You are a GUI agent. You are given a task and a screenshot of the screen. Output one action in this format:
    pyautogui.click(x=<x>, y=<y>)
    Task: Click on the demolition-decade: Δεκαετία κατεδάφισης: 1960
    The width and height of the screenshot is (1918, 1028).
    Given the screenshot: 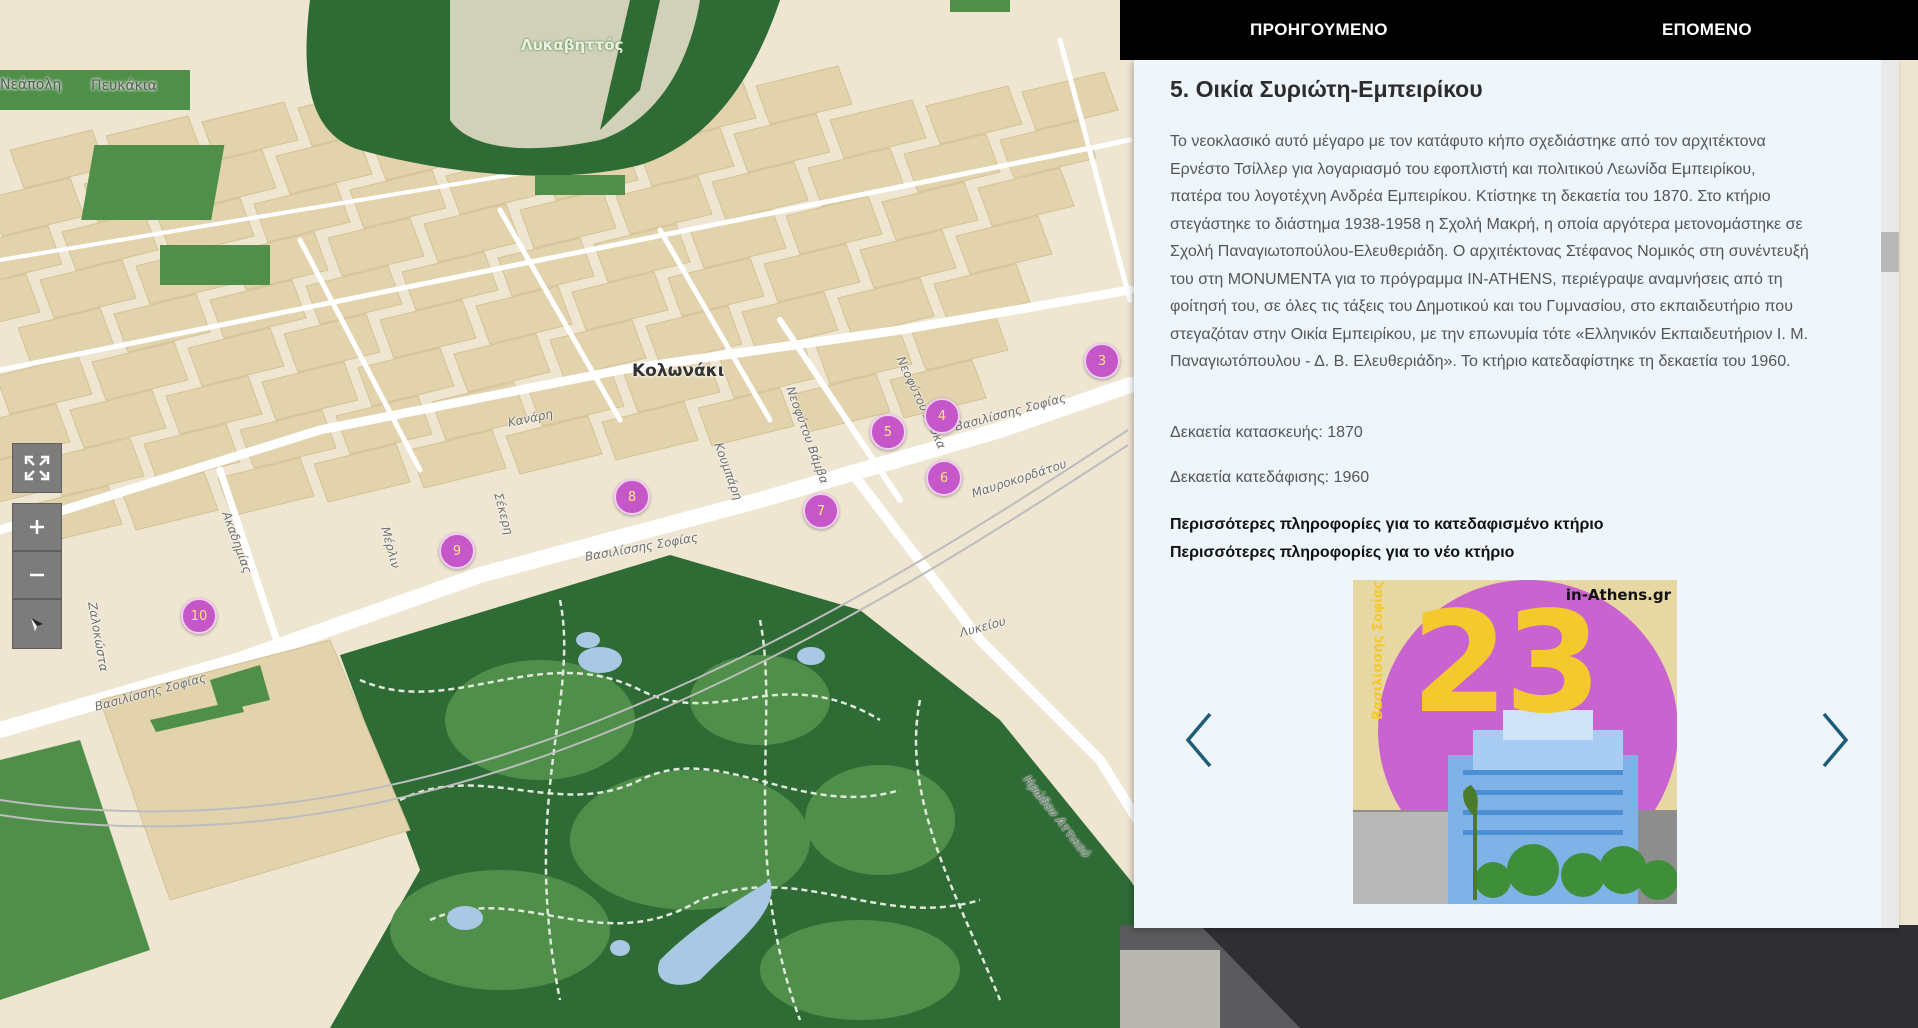 What is the action you would take?
    pyautogui.click(x=1270, y=477)
    